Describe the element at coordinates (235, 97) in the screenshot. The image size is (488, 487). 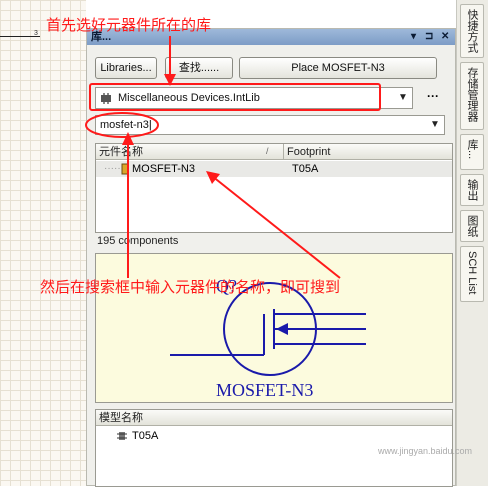
I see `library-highlight-box` at that location.